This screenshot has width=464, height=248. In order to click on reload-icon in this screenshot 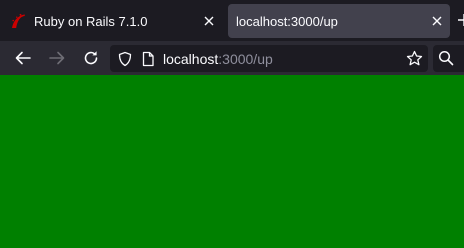, I will do `click(91, 58)`.